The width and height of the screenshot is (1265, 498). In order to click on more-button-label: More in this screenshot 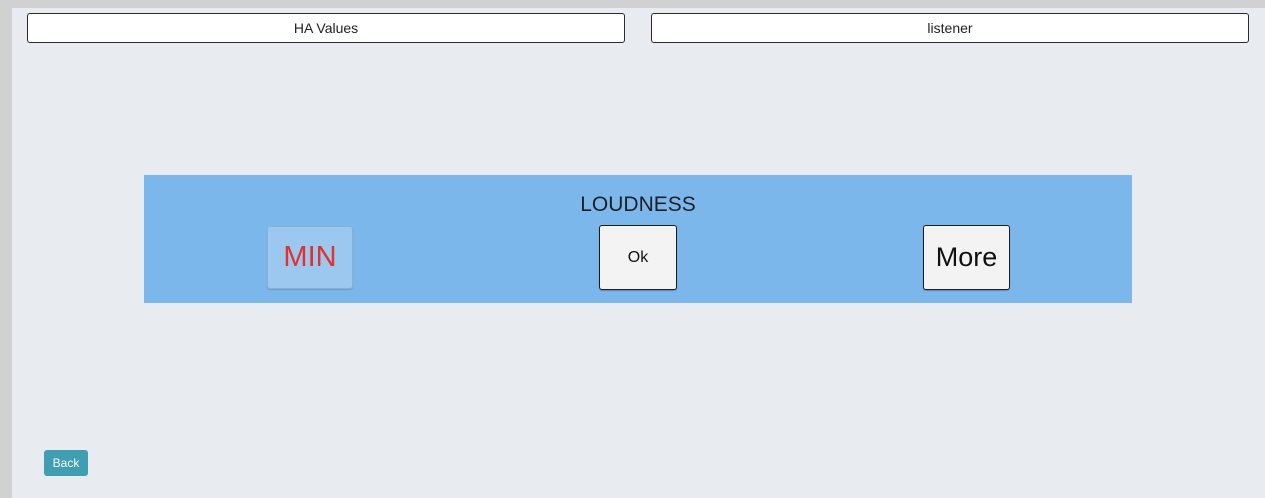, I will do `click(966, 257)`.